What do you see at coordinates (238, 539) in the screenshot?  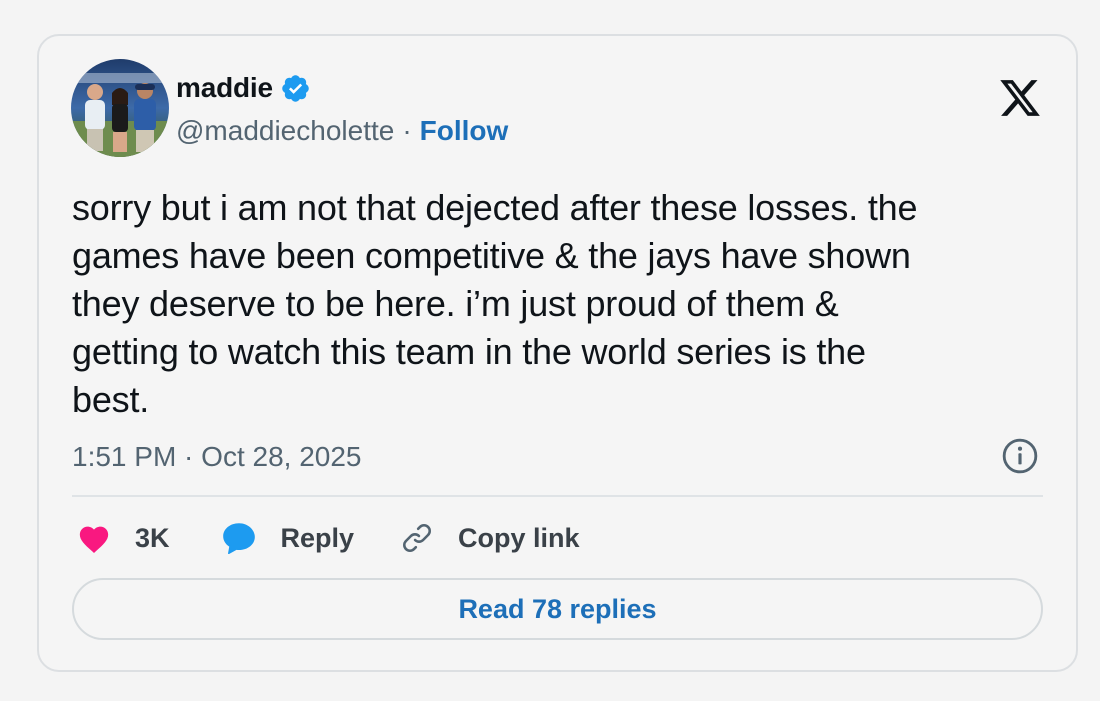 I see `speech-bubble-icon` at bounding box center [238, 539].